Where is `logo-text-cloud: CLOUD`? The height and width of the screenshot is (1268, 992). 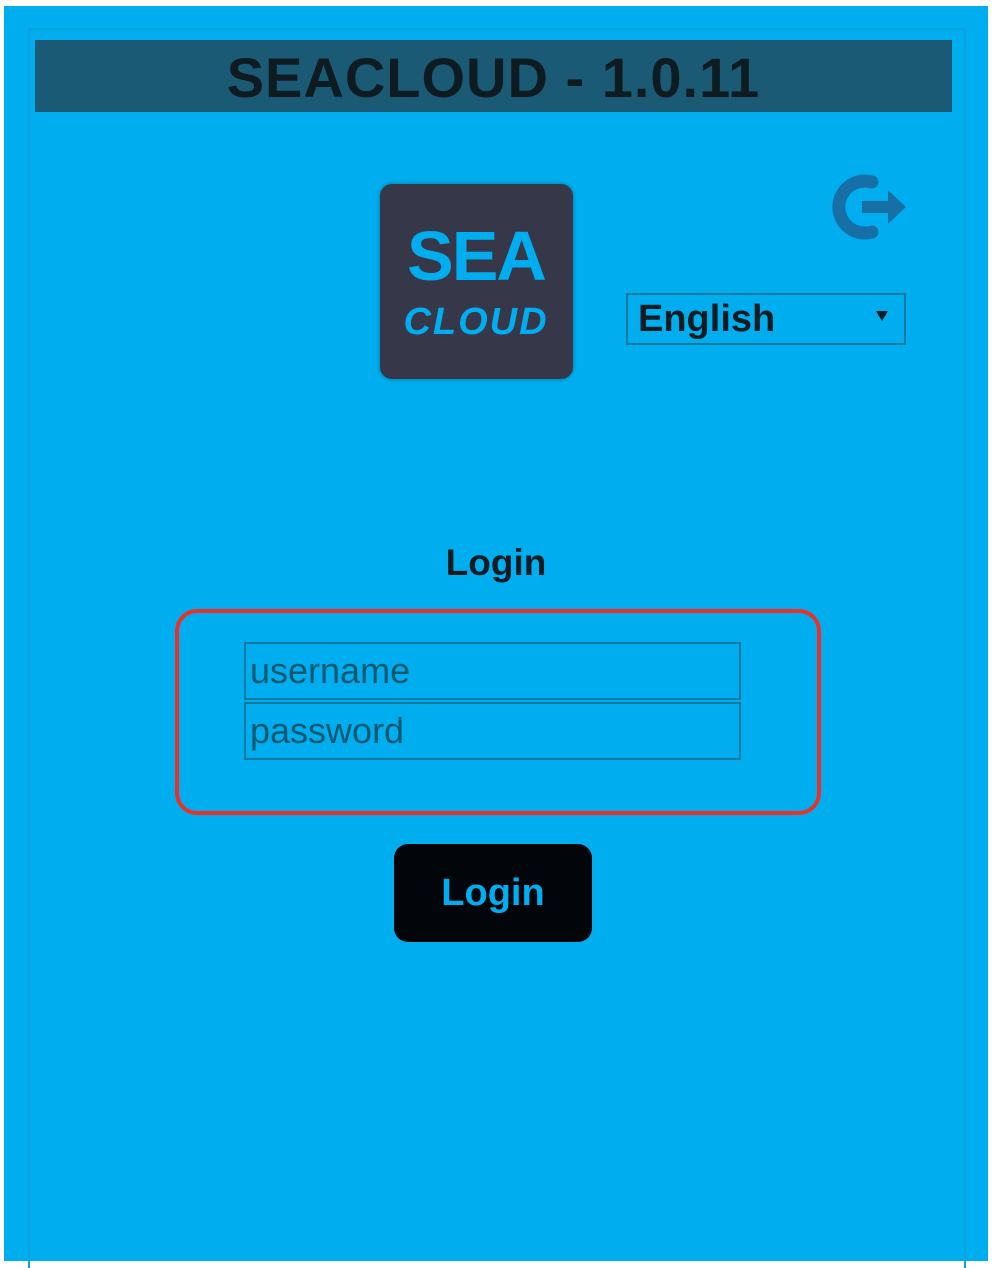 logo-text-cloud: CLOUD is located at coordinates (475, 322).